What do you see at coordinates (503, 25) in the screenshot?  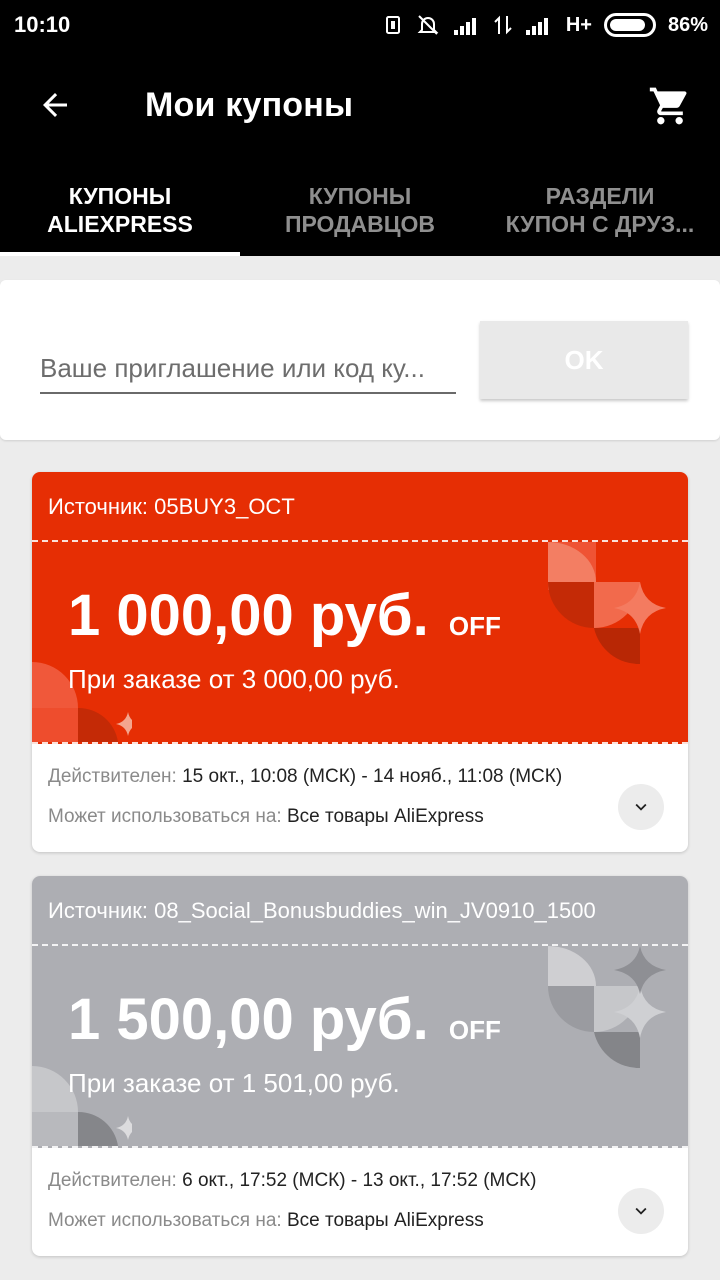 I see `data-transfer-icon` at bounding box center [503, 25].